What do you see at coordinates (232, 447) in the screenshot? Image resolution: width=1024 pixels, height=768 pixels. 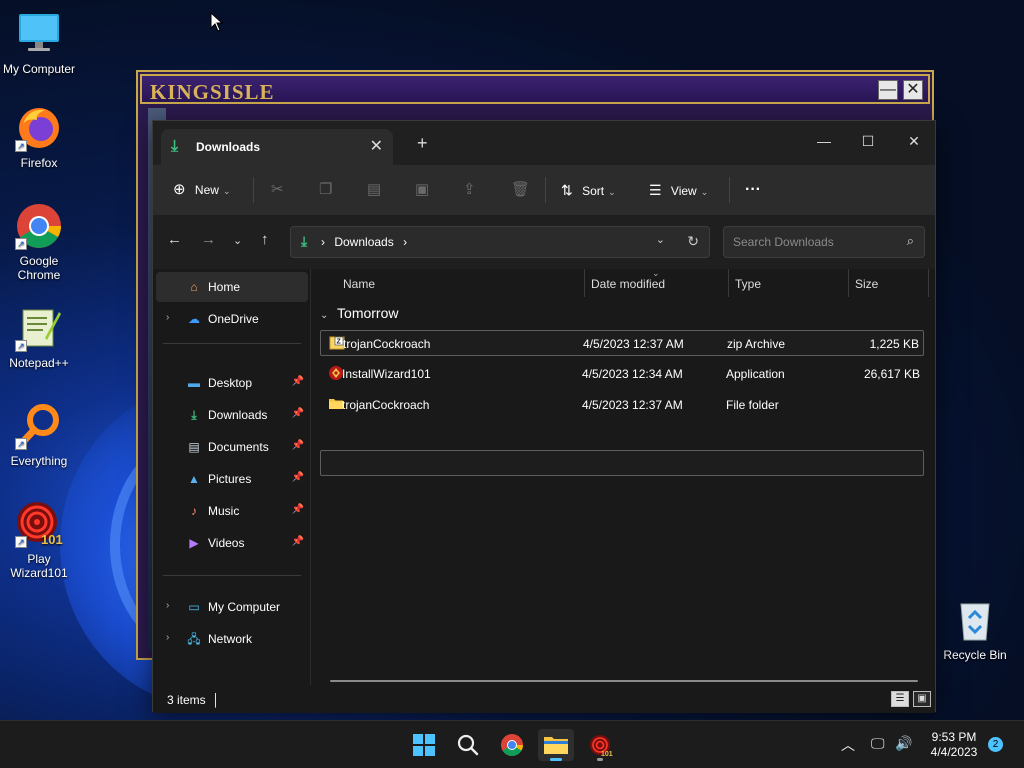 I see `sidebar-item-documents: ▤ Documents 📌` at bounding box center [232, 447].